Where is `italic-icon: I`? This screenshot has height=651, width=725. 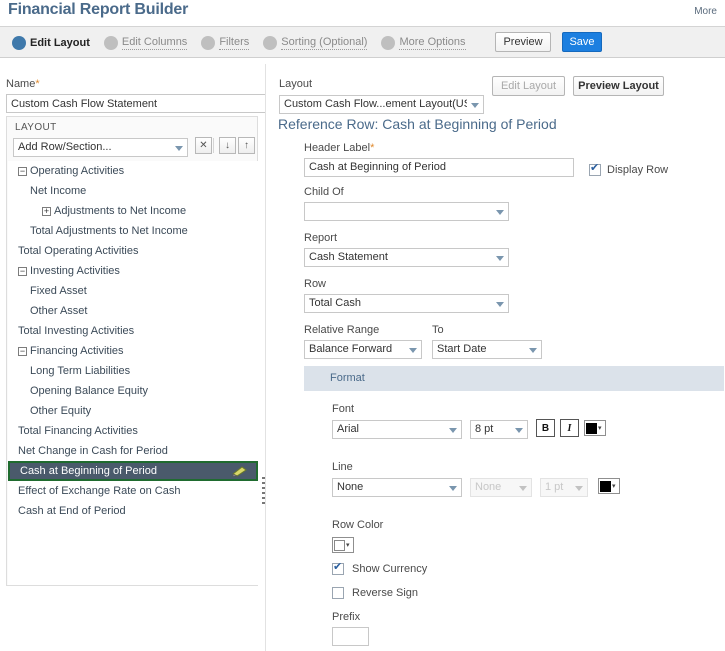
italic-icon: I is located at coordinates (569, 428).